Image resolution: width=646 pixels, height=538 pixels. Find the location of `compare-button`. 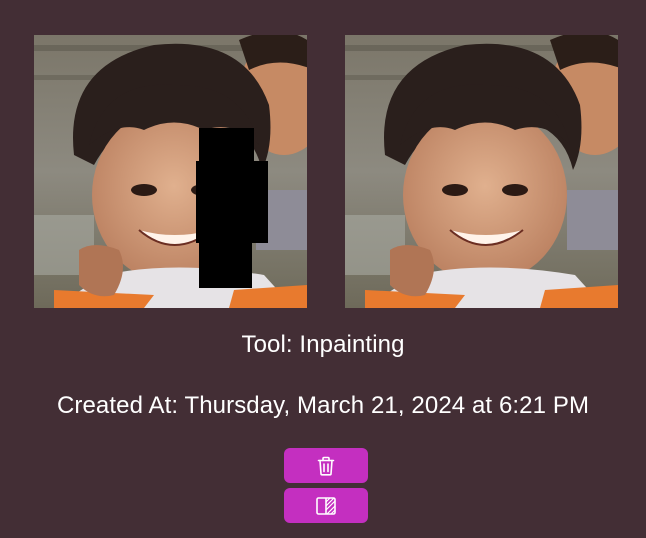

compare-button is located at coordinates (326, 505).